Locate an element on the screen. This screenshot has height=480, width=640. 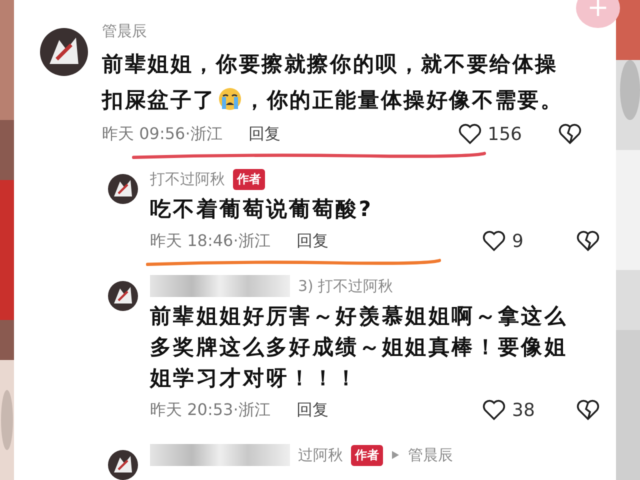
reply-arrow-icon is located at coordinates (395, 455).